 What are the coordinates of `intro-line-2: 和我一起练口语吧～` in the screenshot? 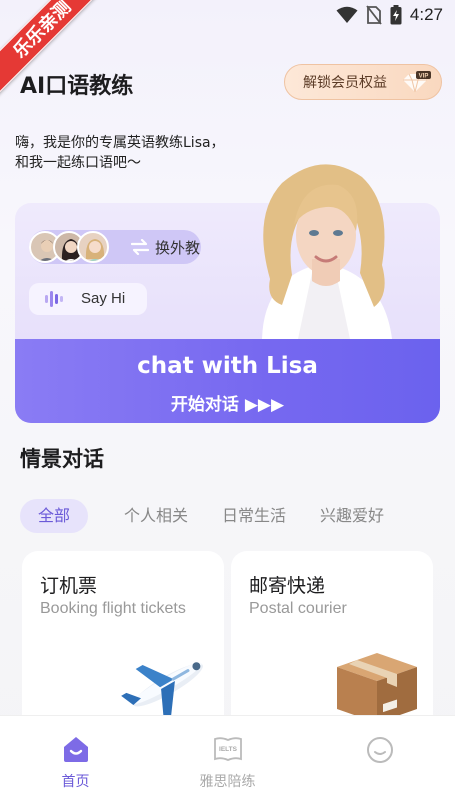 It's located at (78, 163).